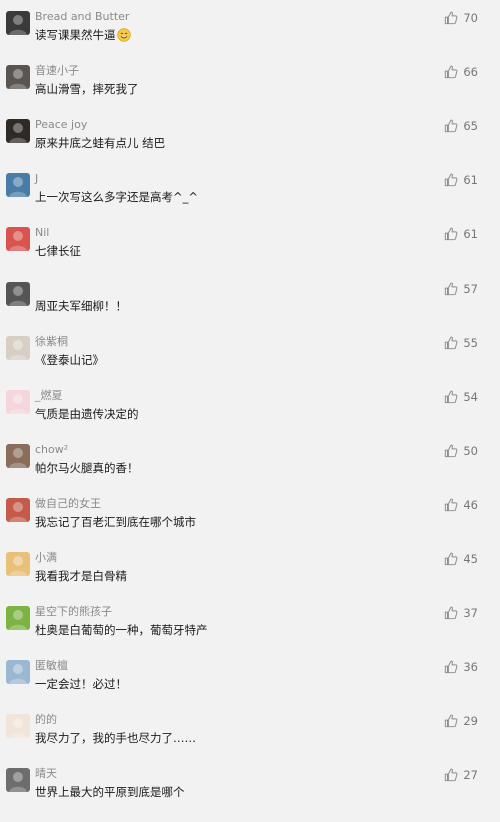 This screenshot has height=822, width=500. What do you see at coordinates (470, 451) in the screenshot?
I see `like-count: 50` at bounding box center [470, 451].